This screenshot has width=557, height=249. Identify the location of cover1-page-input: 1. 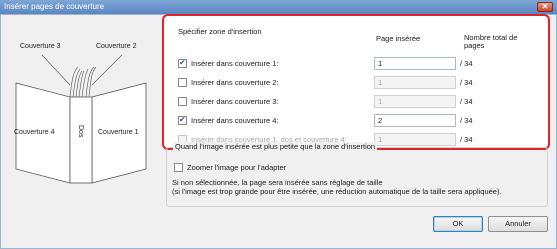
(415, 63).